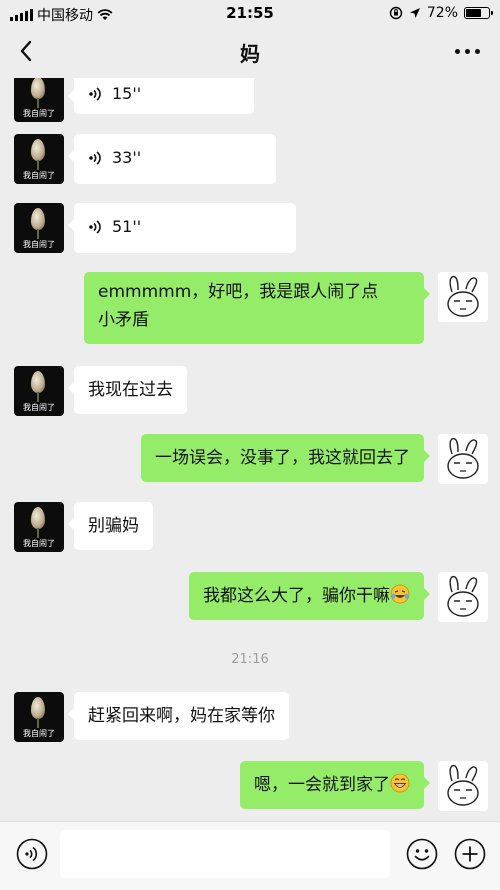 This screenshot has width=500, height=890. Describe the element at coordinates (396, 13) in the screenshot. I see `rotation-lock-icon` at that location.